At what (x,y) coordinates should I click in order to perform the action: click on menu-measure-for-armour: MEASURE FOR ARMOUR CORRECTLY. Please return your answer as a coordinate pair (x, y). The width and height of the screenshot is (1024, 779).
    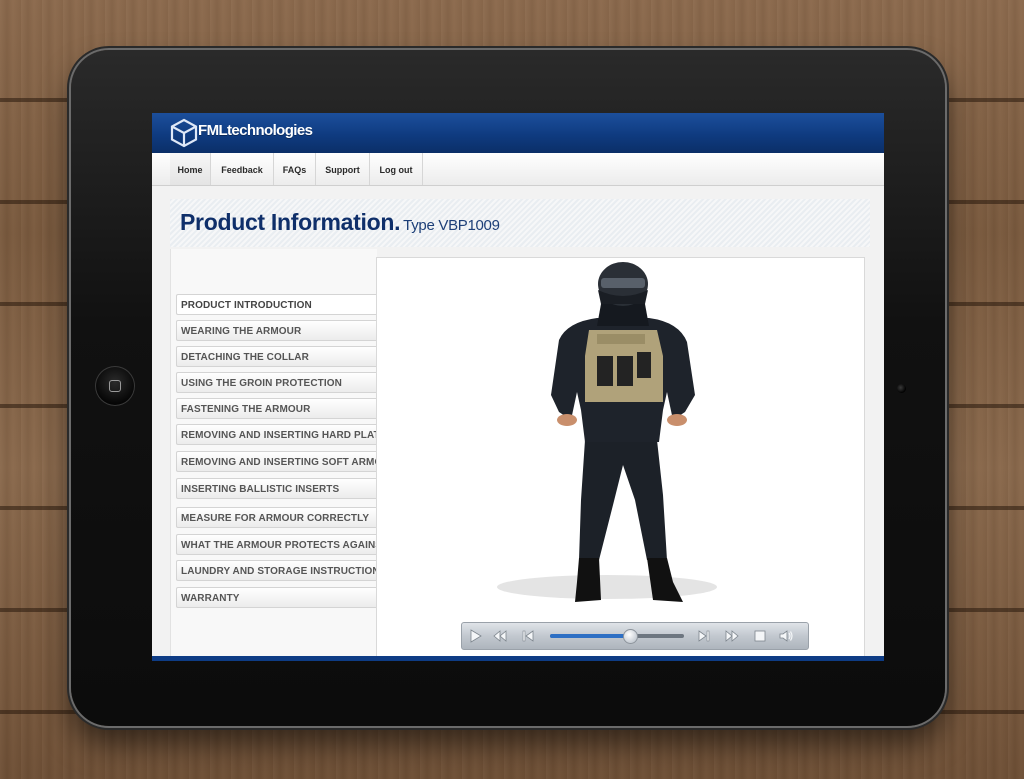
    Looking at the image, I should click on (276, 517).